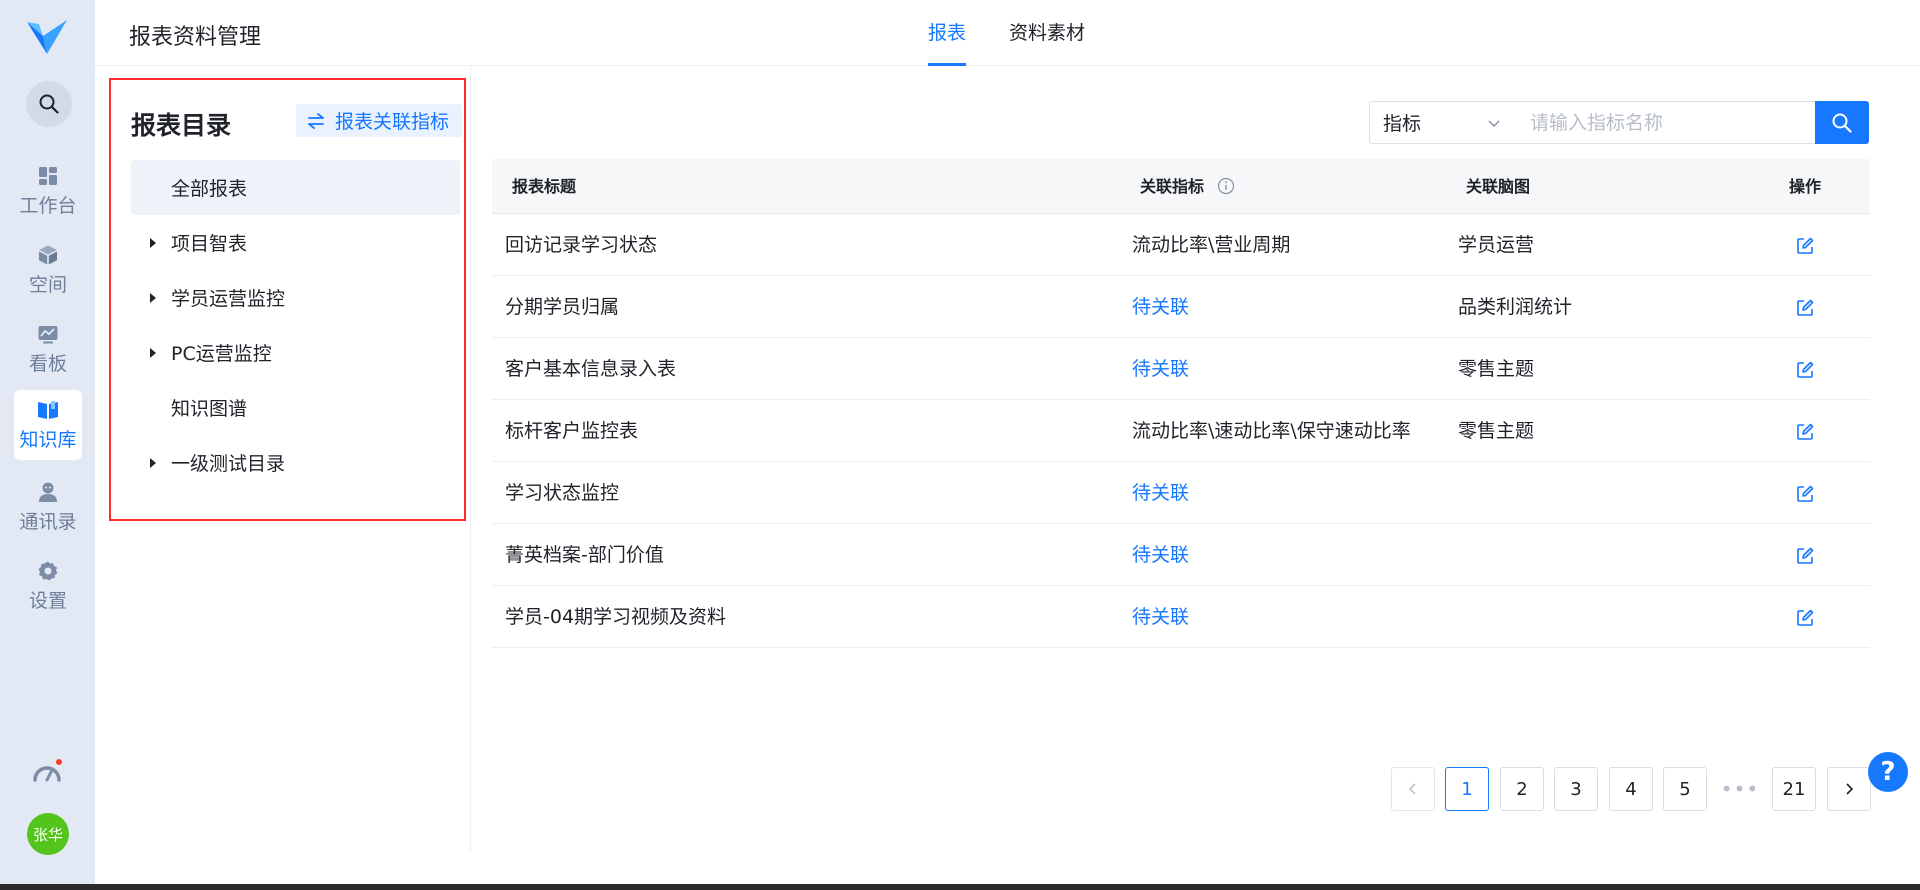  What do you see at coordinates (48, 175) in the screenshot?
I see `dashboard-icon` at bounding box center [48, 175].